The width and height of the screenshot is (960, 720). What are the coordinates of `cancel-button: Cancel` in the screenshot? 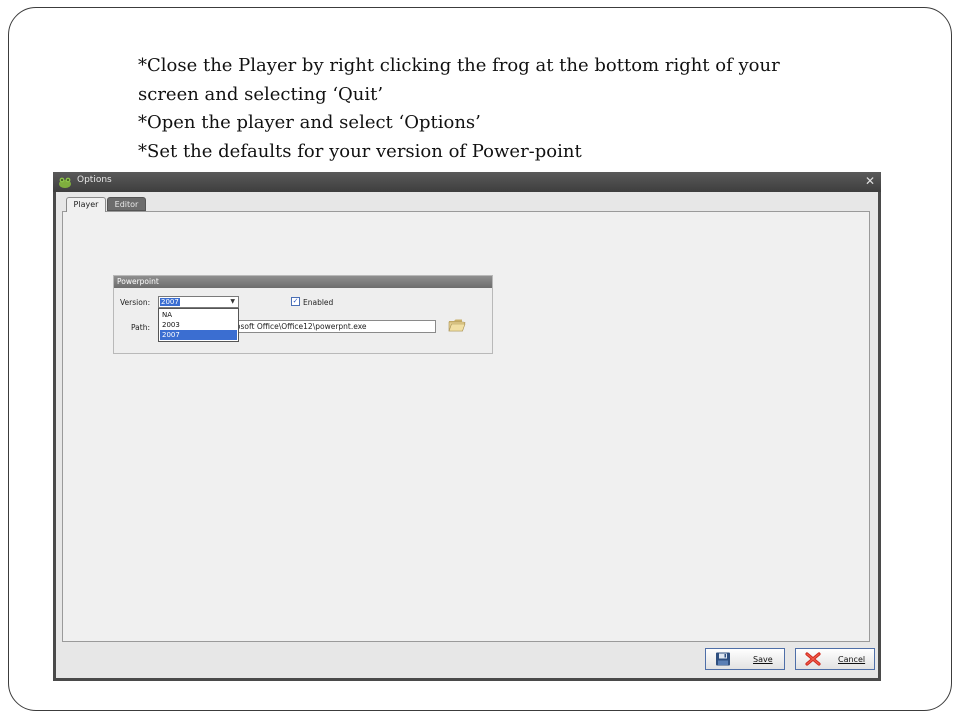 It's located at (835, 659).